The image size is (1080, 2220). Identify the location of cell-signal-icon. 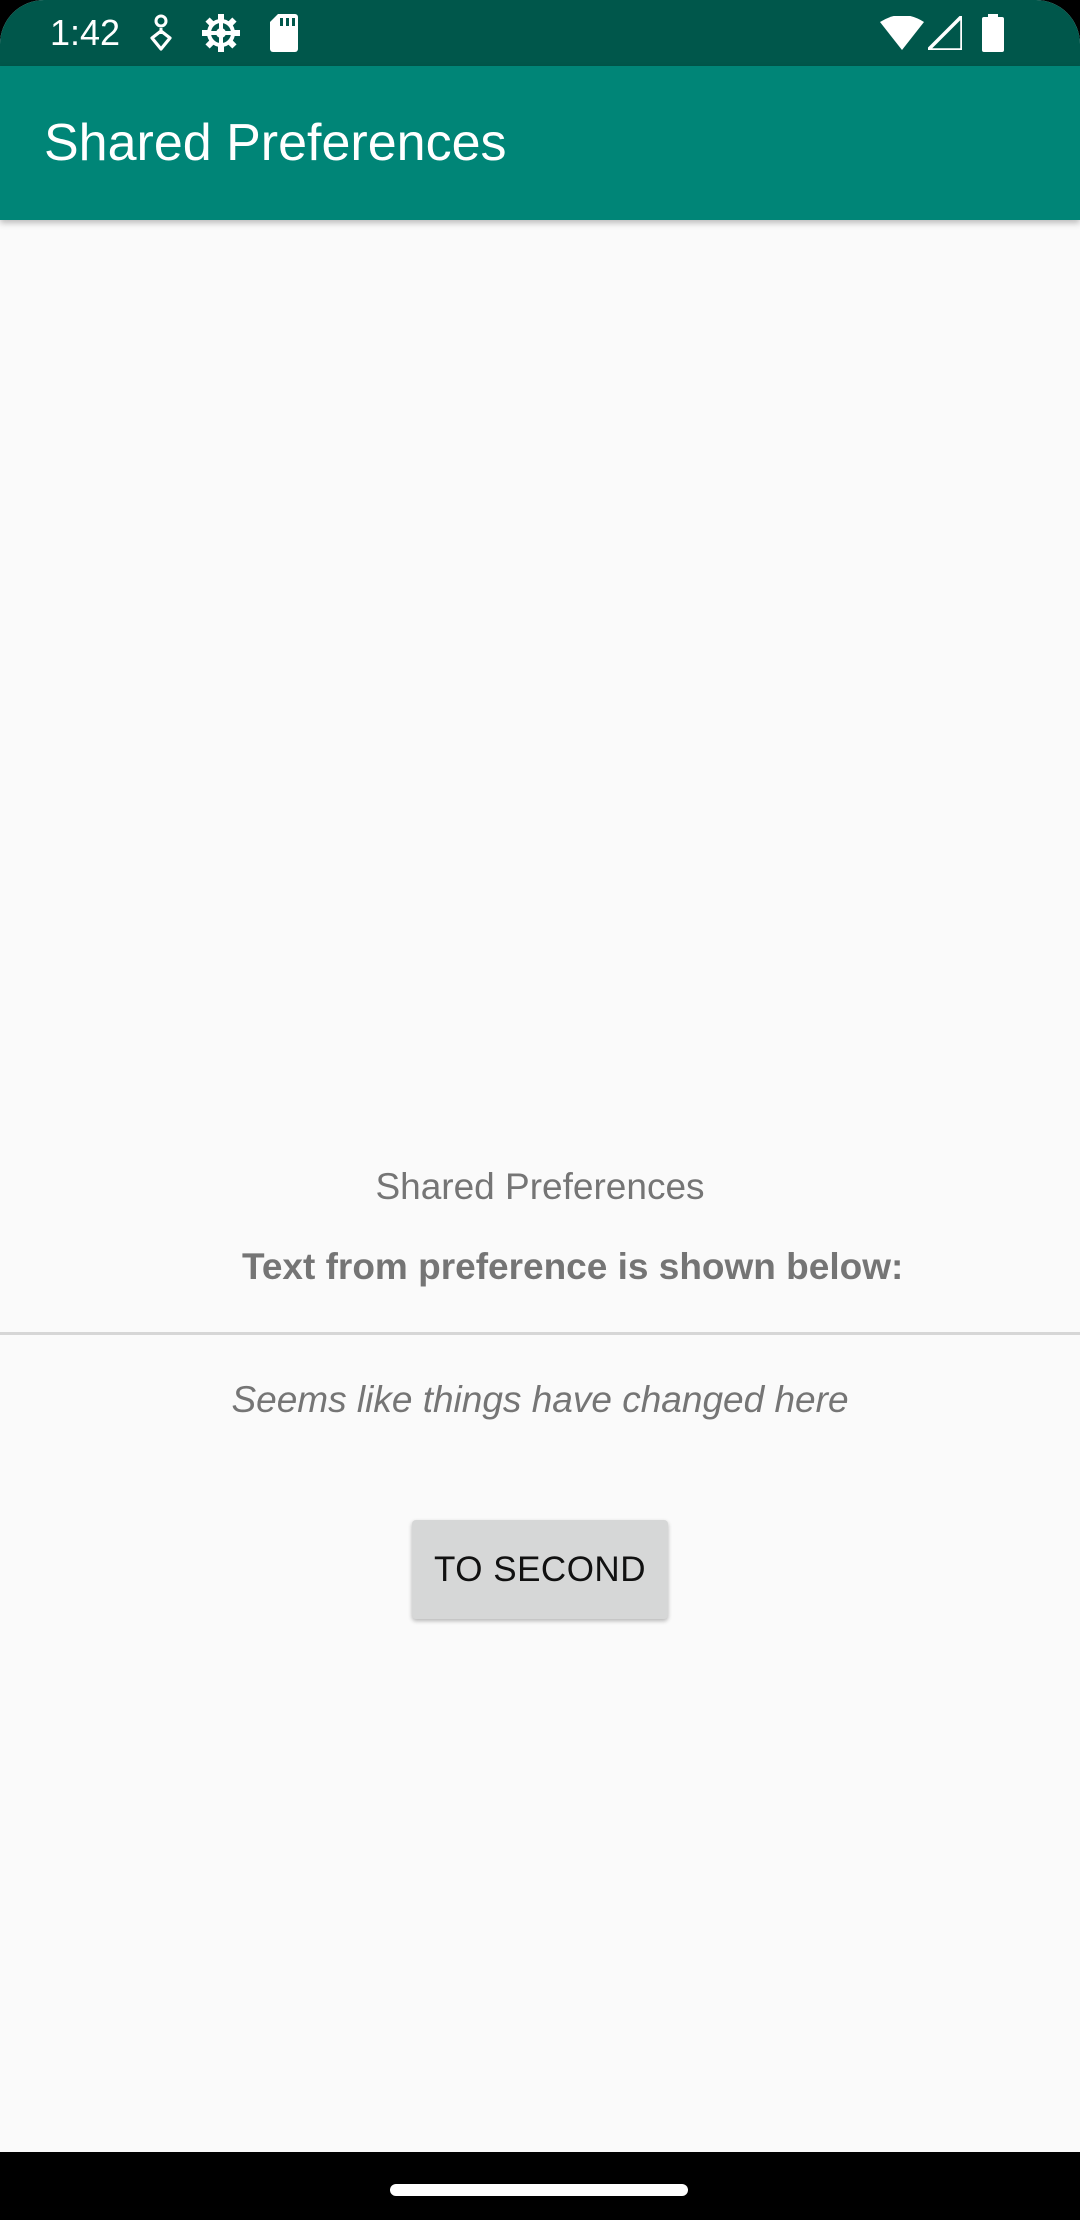
(945, 33).